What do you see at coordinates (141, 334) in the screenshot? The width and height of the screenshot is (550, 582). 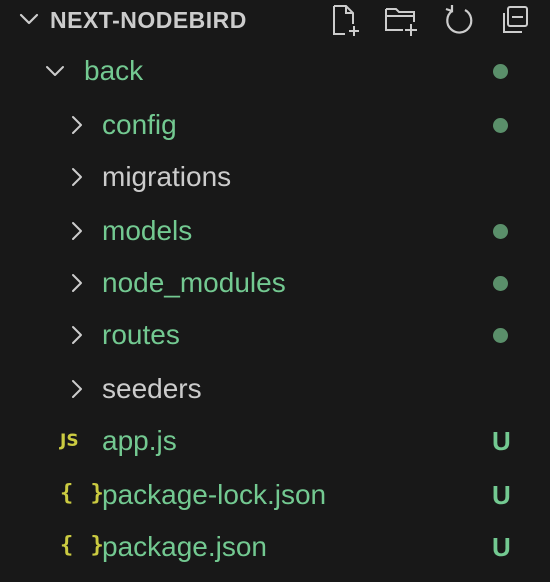 I see `tree-item-label: routes` at bounding box center [141, 334].